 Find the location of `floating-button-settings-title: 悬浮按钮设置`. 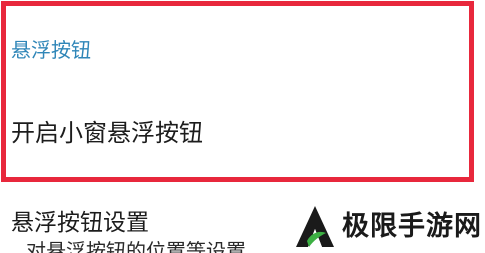

floating-button-settings-title: 悬浮按钮设置 is located at coordinates (80, 223).